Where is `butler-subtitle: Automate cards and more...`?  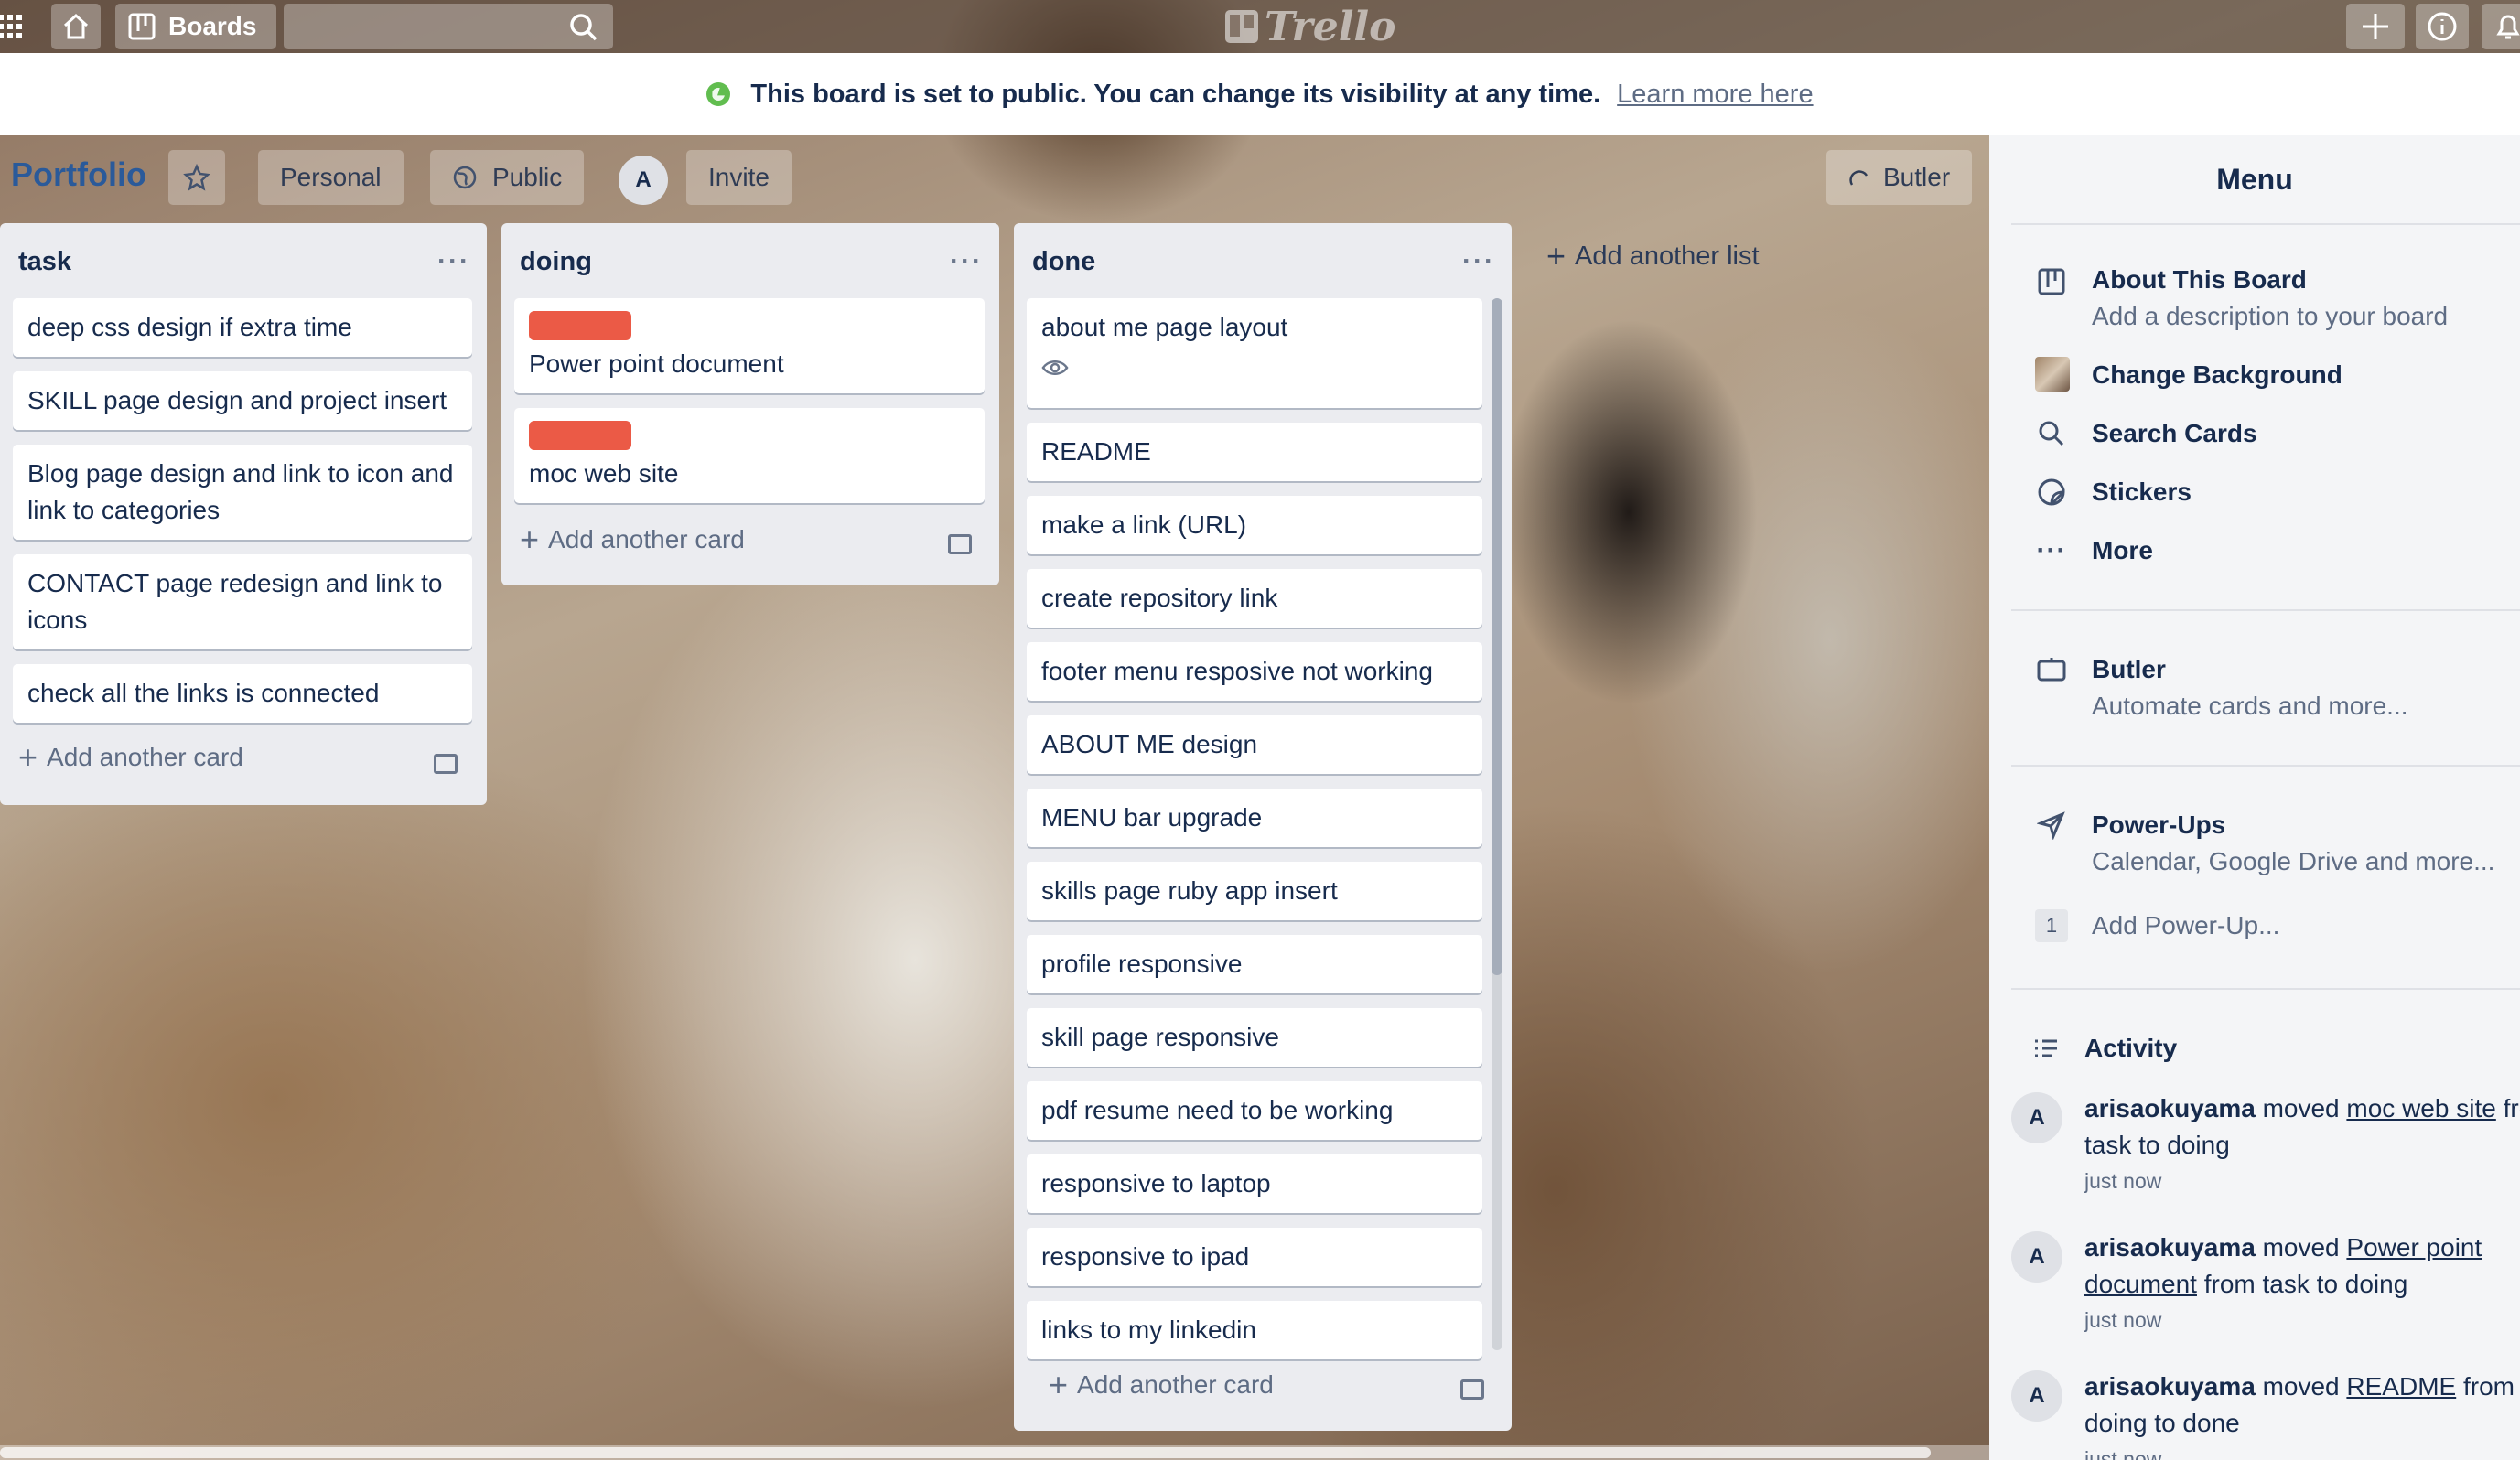
butler-subtitle: Automate cards and more... is located at coordinates (2250, 706).